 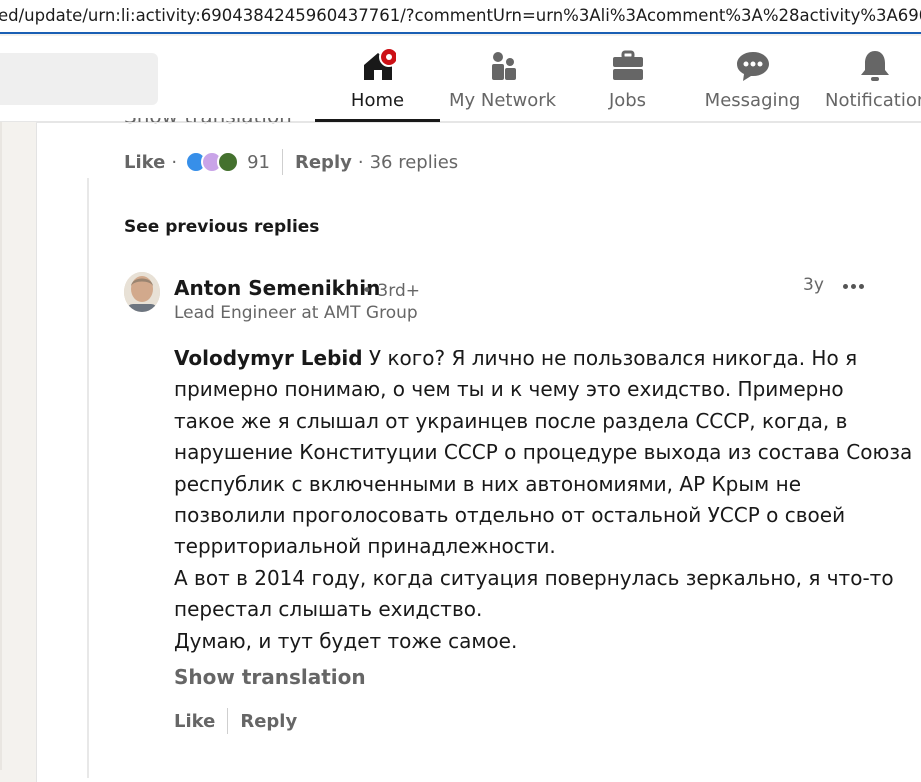 What do you see at coordinates (365, 546) in the screenshot?
I see `comment-line: территориальной принадлежности.` at bounding box center [365, 546].